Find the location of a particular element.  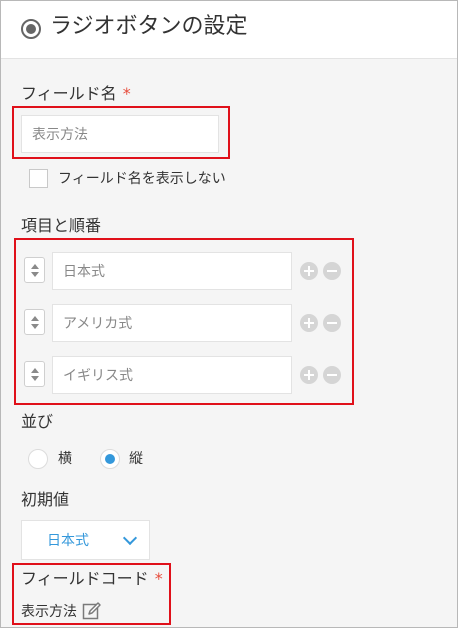

initial-value-select: 日本式 is located at coordinates (85, 540).